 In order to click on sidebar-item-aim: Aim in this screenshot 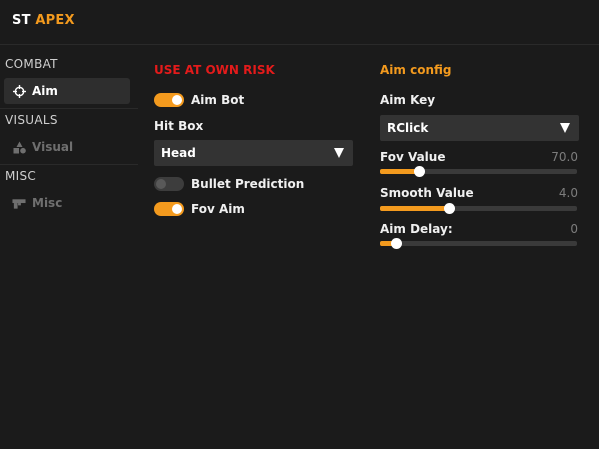, I will do `click(67, 91)`.